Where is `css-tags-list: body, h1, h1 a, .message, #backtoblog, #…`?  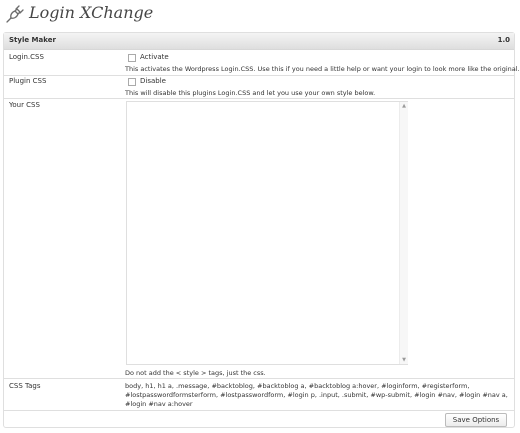 css-tags-list: body, h1, h1 a, .message, #backtoblog, #… is located at coordinates (316, 395).